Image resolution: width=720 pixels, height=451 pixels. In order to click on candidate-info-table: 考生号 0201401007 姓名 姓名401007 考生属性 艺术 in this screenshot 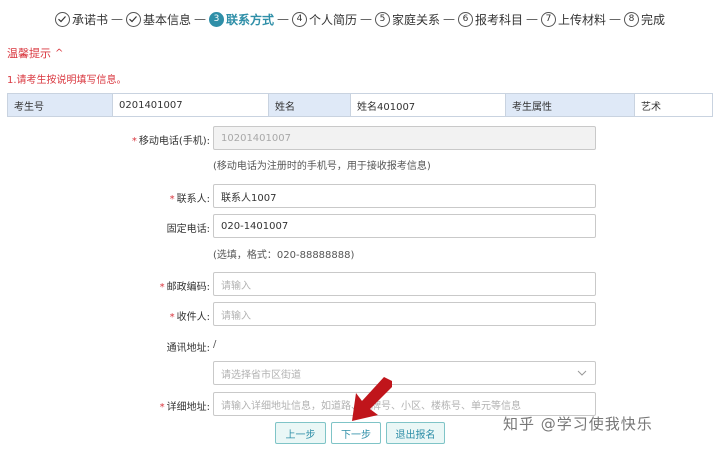, I will do `click(360, 105)`.